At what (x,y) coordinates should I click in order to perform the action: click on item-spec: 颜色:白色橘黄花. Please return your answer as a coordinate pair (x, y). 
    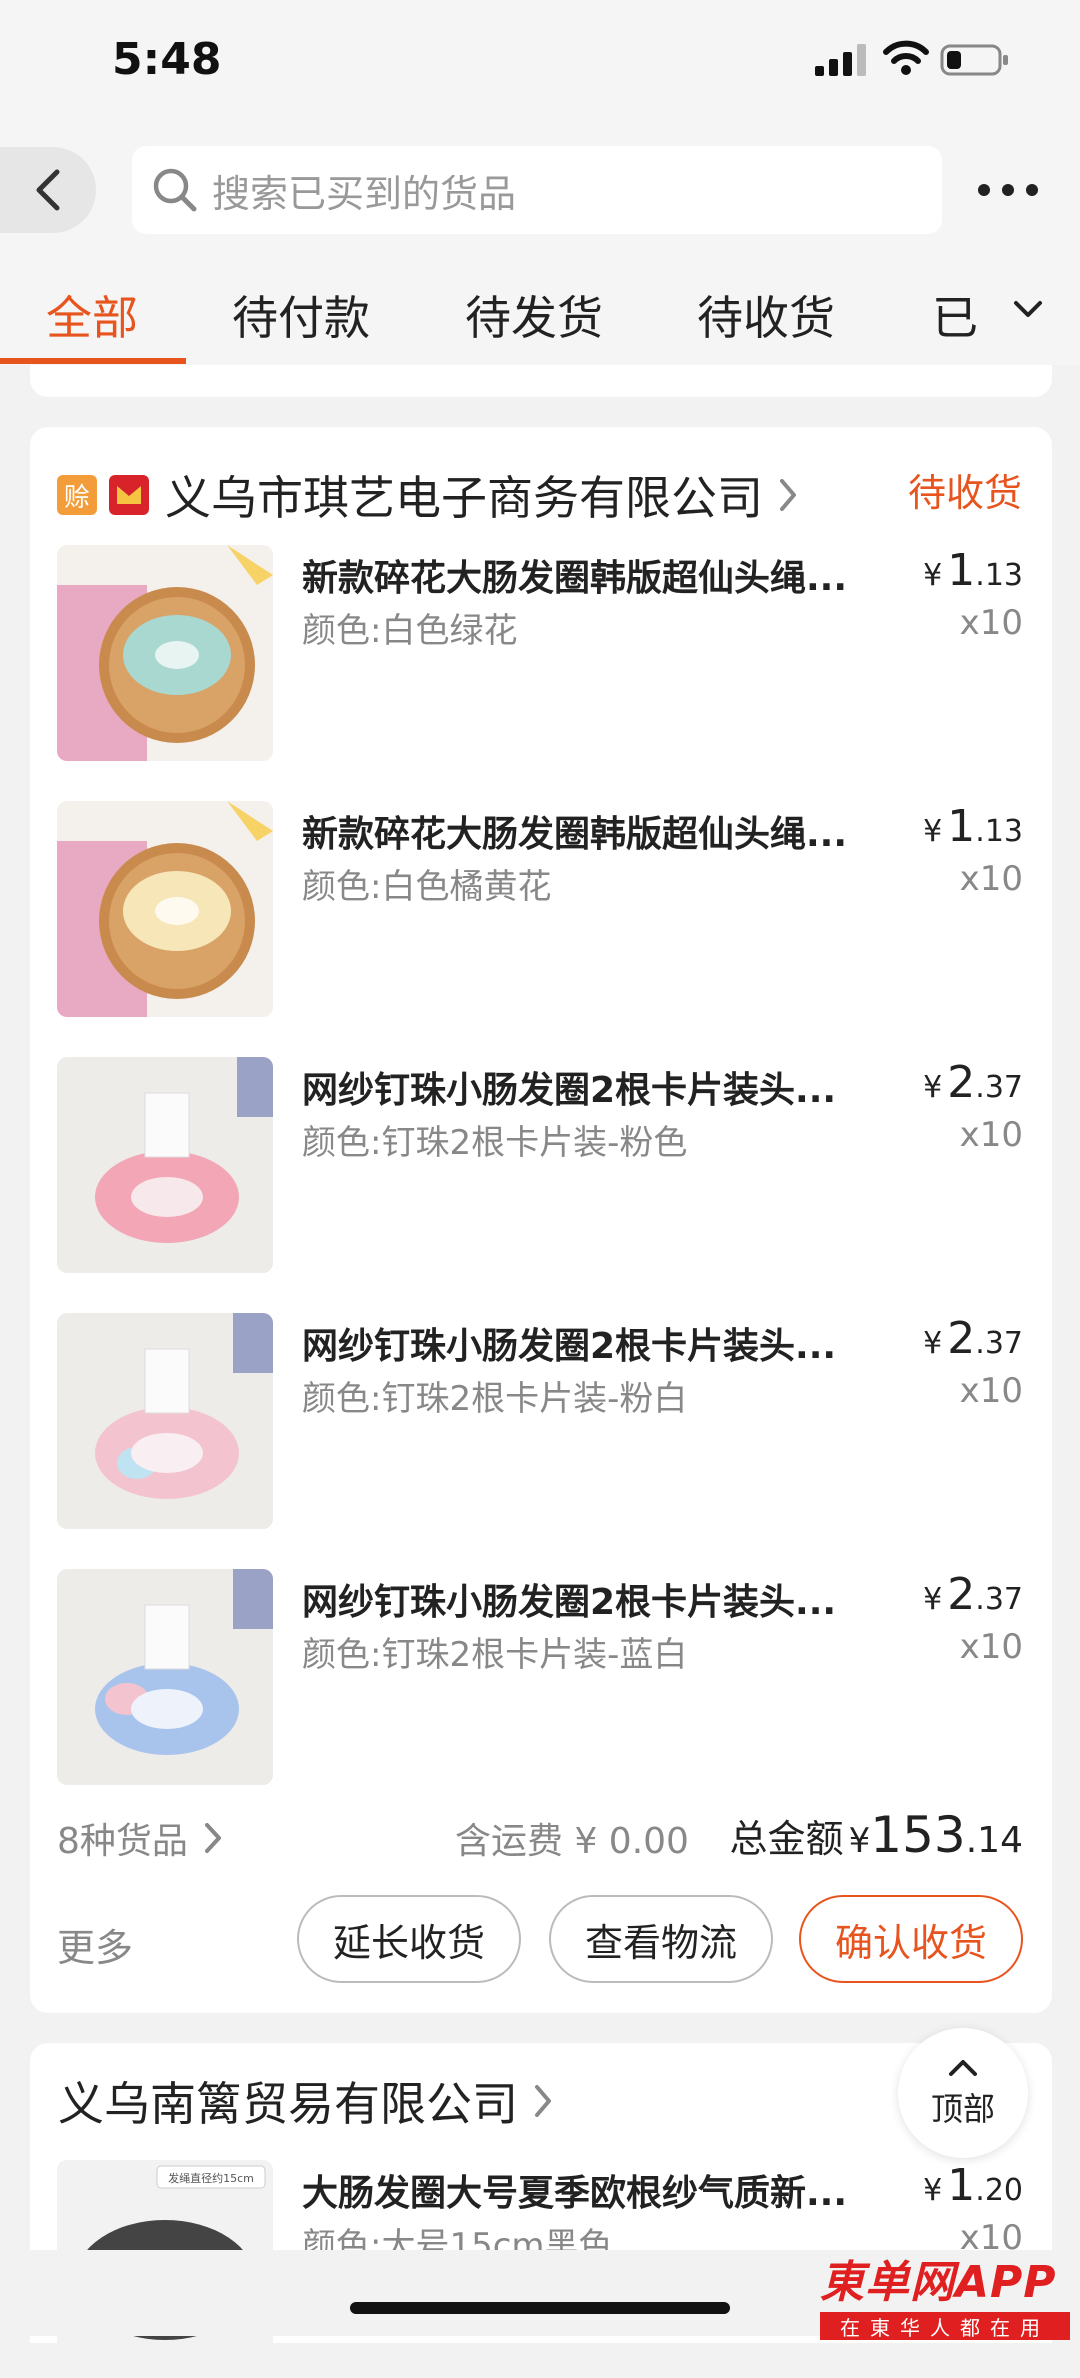
    Looking at the image, I should click on (427, 887).